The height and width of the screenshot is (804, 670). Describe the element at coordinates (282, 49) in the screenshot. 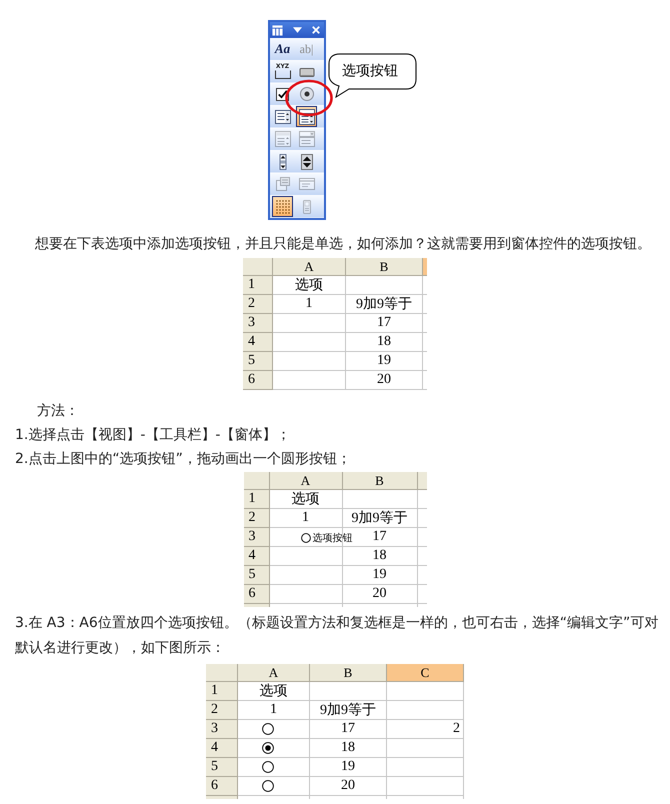

I see `toolbar-button: Aa` at that location.